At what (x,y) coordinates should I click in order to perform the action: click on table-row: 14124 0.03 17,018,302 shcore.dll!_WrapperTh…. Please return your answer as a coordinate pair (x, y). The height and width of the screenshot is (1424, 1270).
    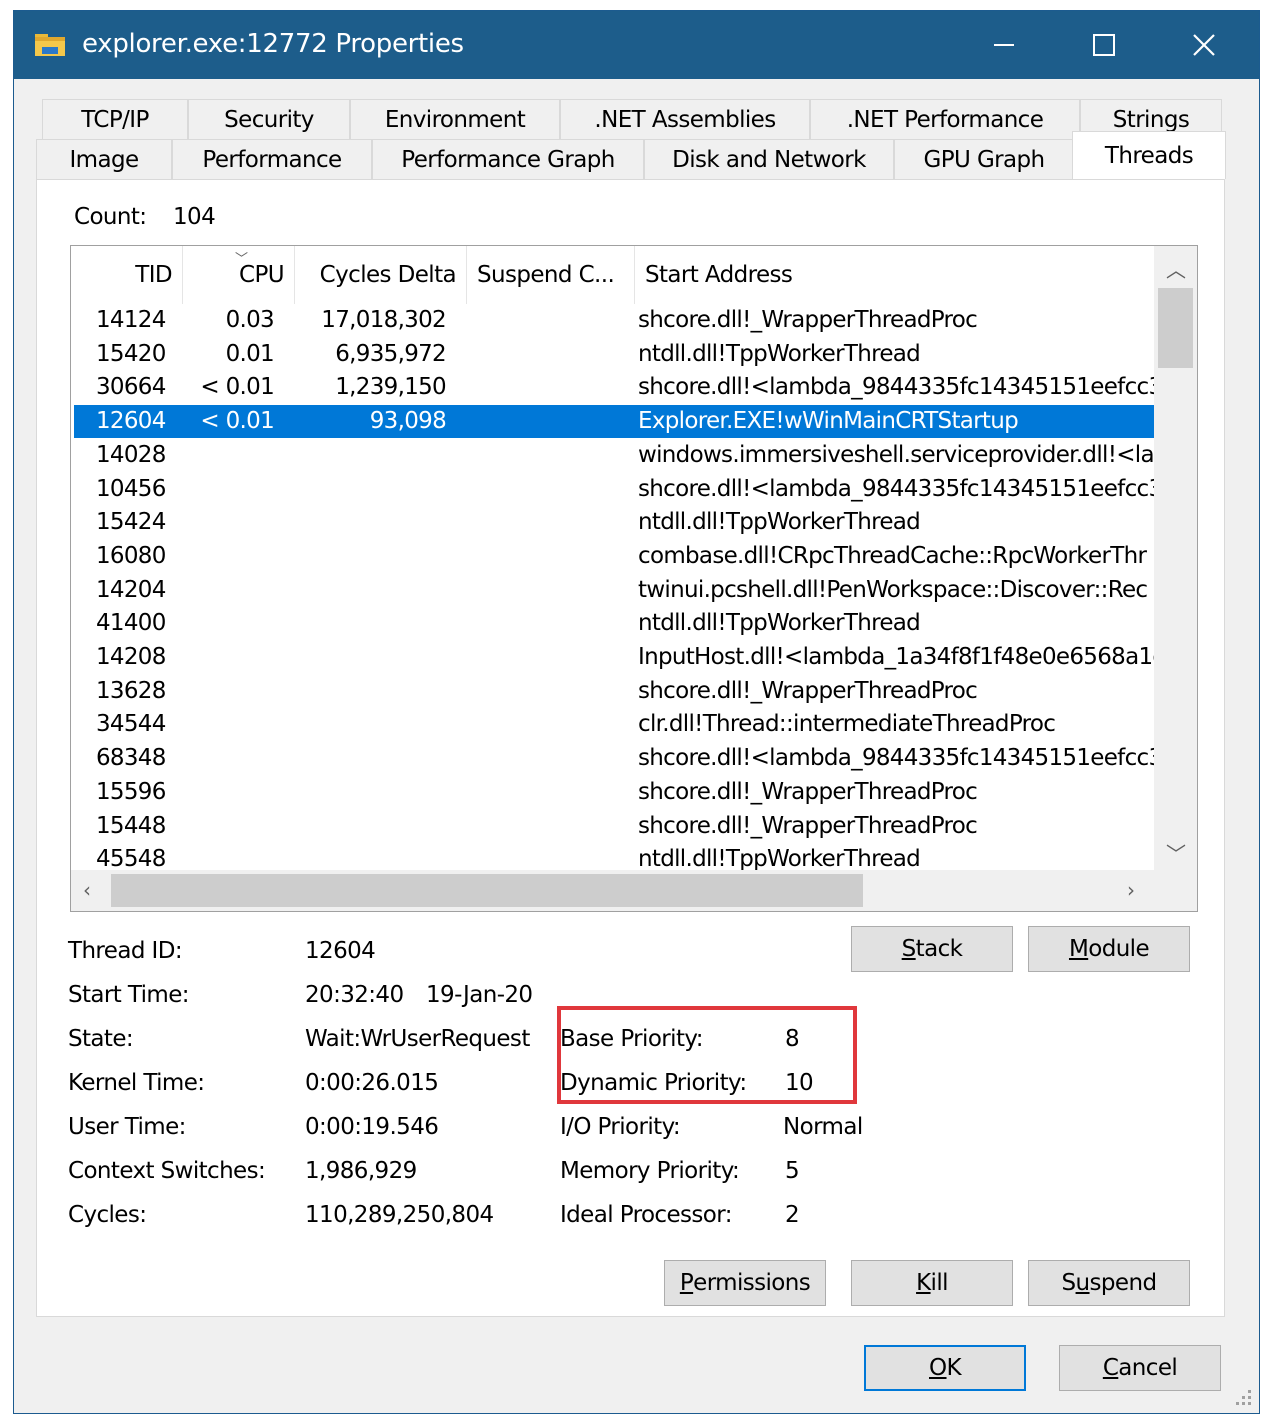
    Looking at the image, I should click on (614, 320).